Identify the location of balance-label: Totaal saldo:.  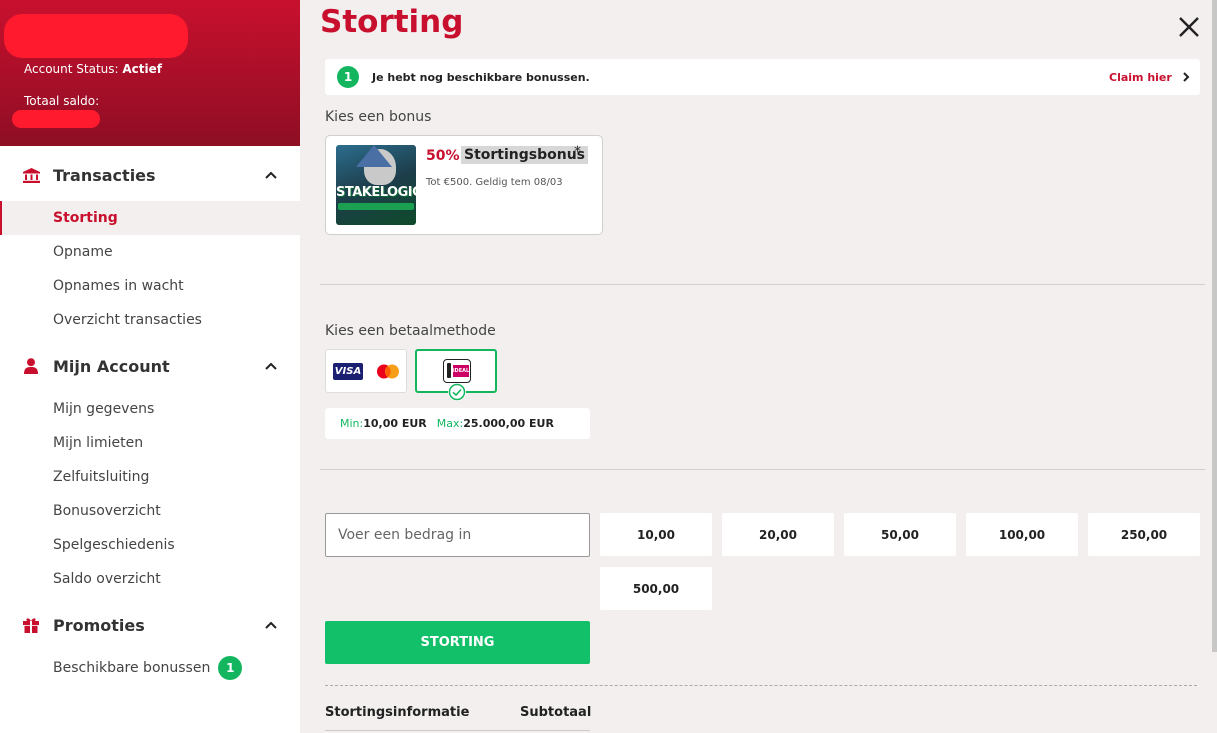
(62, 101).